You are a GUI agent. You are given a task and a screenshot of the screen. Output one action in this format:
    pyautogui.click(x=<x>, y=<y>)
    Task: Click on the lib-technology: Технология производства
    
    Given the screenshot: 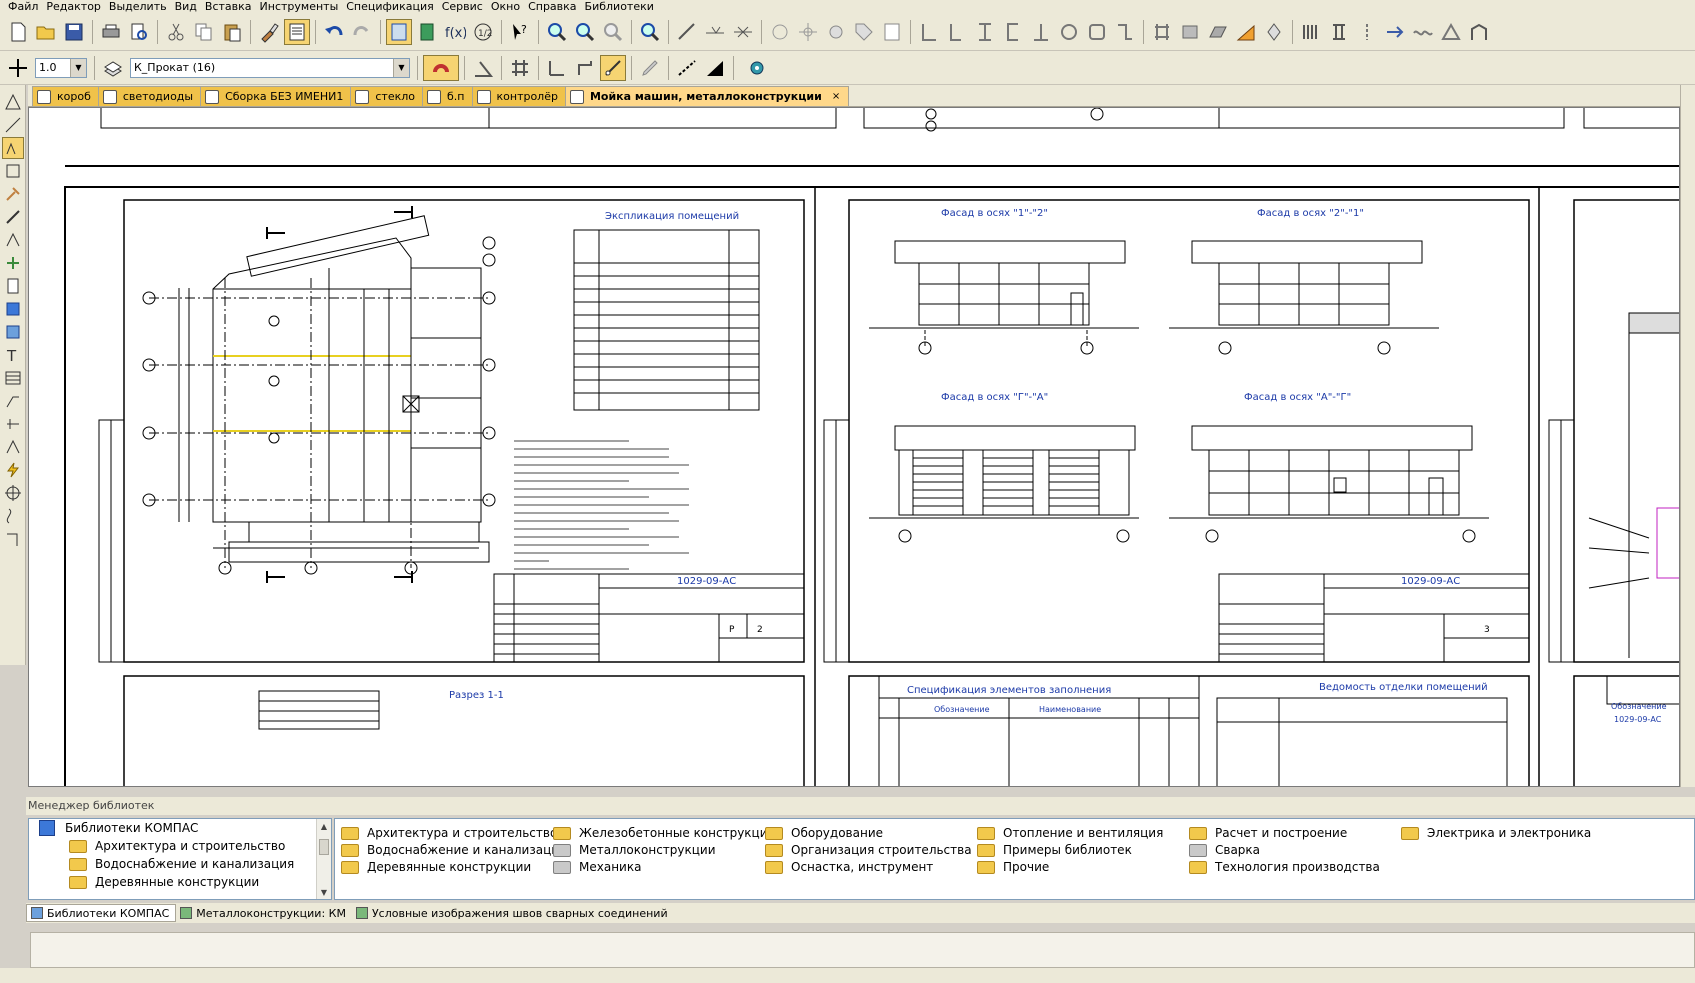 What is the action you would take?
    pyautogui.click(x=1284, y=867)
    